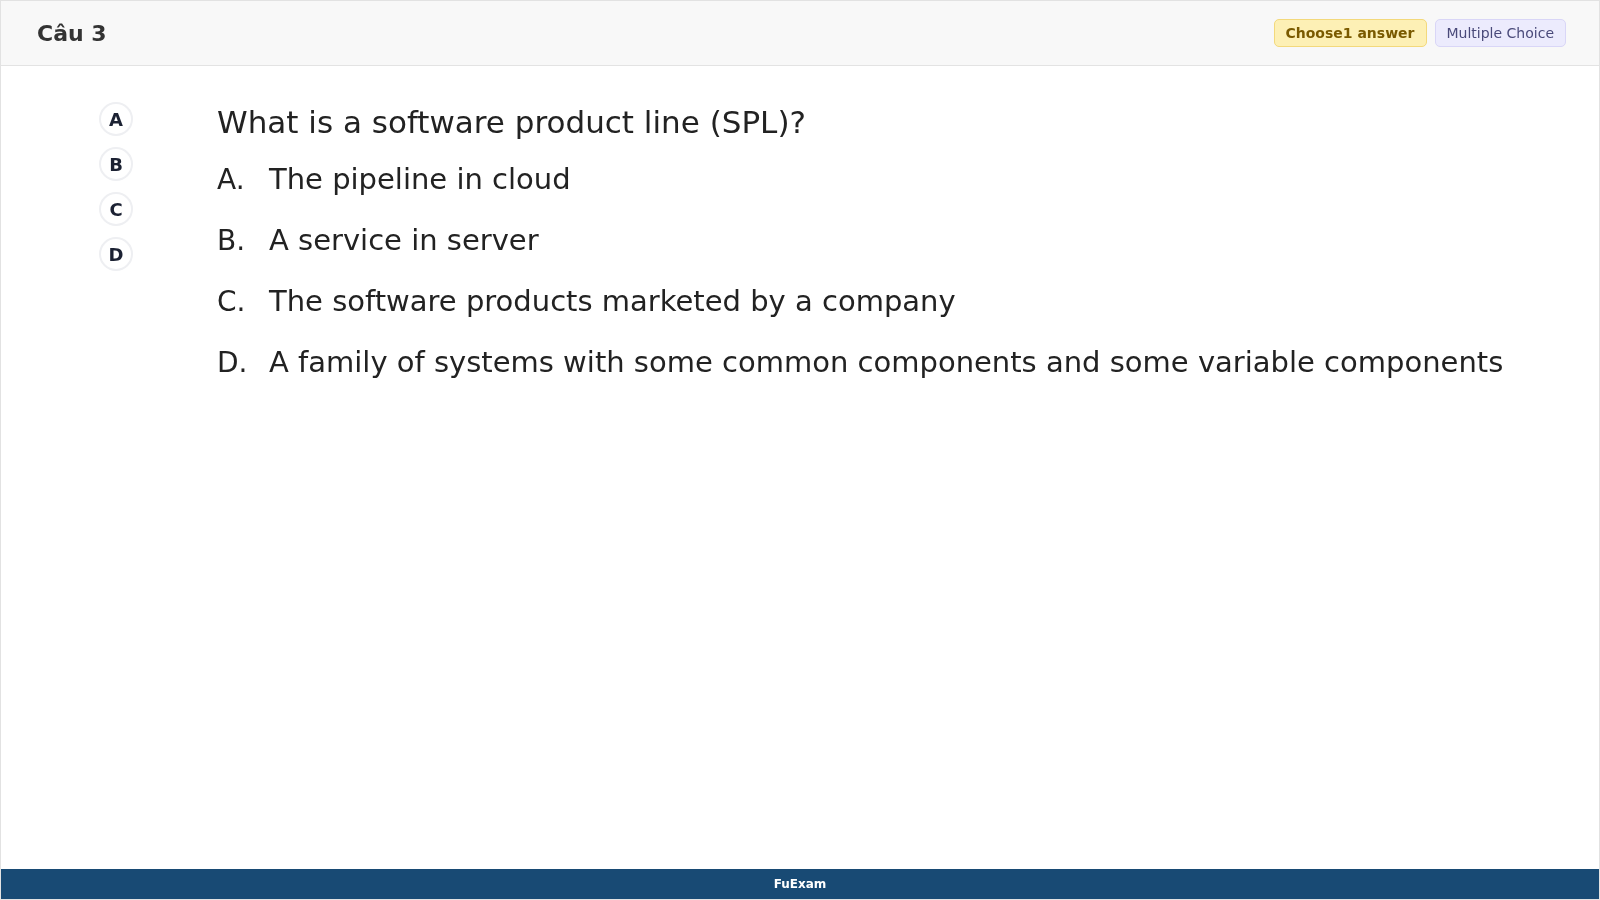  Describe the element at coordinates (420, 179) in the screenshot. I see `option-text: The pipeline in cloud` at that location.